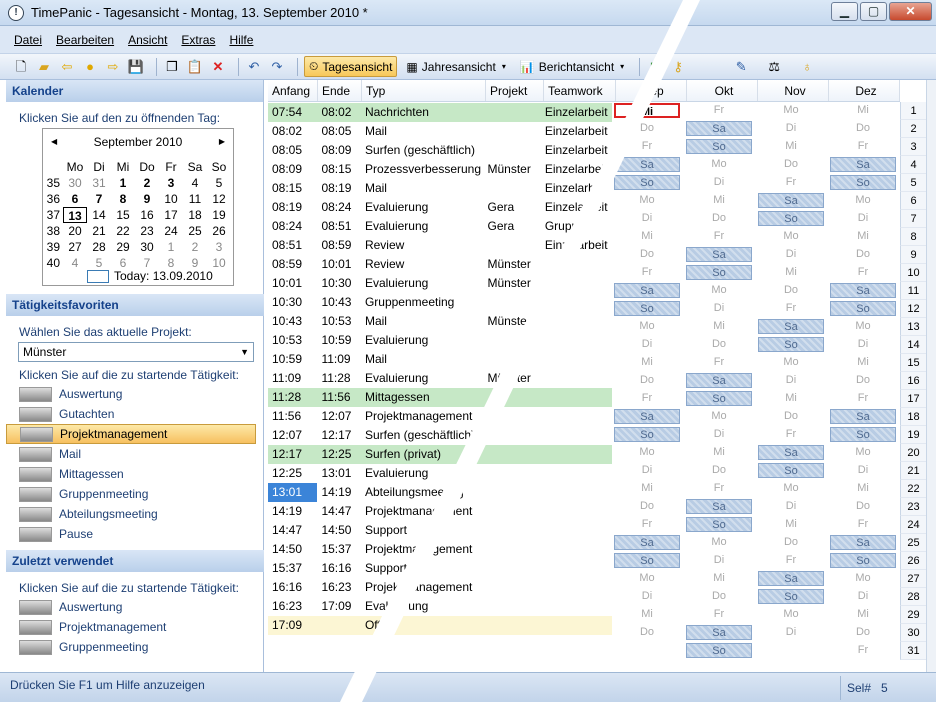 The width and height of the screenshot is (936, 702). Describe the element at coordinates (440, 340) in the screenshot. I see `table-row: 10:53 10:59 Evaluierung` at that location.